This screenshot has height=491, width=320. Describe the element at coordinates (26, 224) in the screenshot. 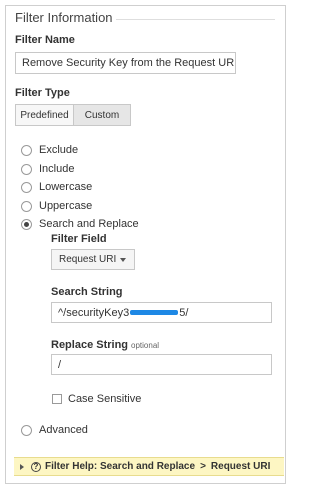

I see `radio-button-selected` at that location.